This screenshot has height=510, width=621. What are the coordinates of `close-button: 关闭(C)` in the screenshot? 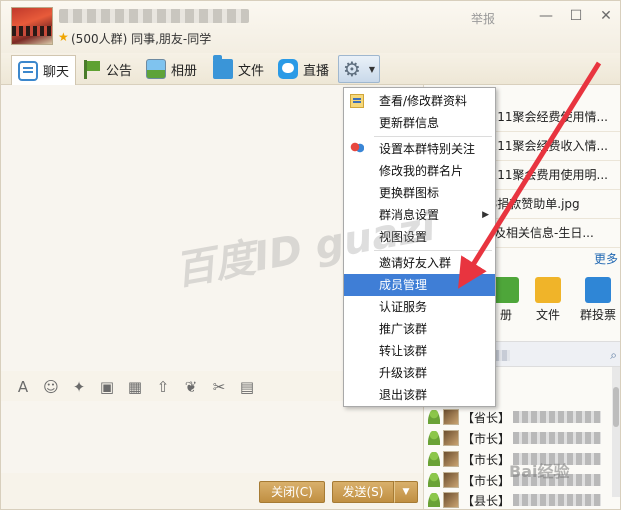 It's located at (292, 492).